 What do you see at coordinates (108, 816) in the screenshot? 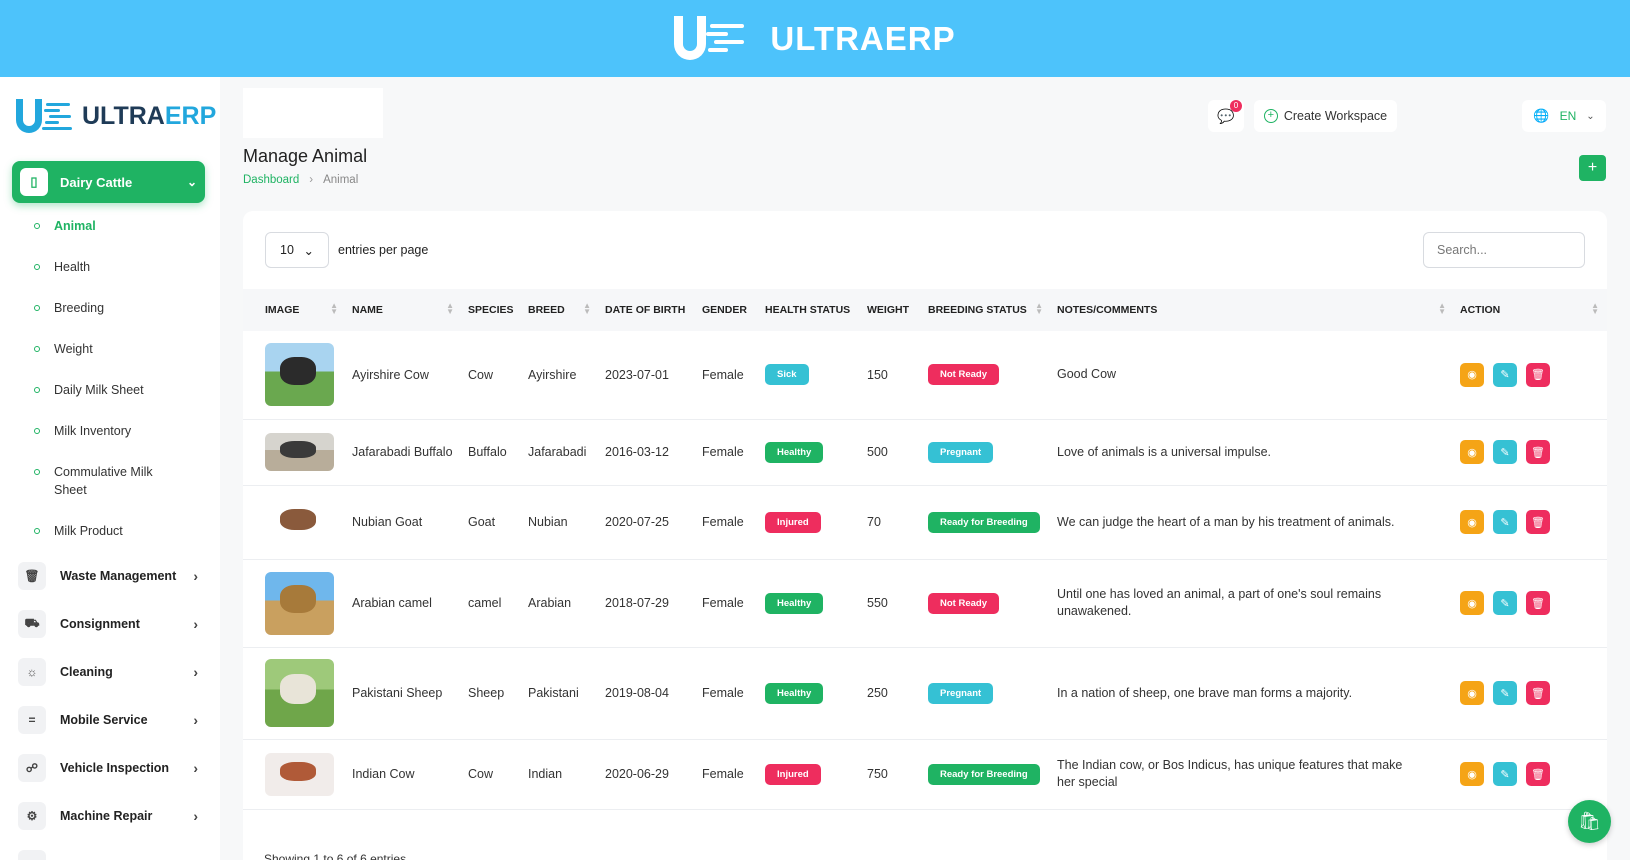
I see `sidebar-item-machine-repair: ⚙ Machine Repair ›` at bounding box center [108, 816].